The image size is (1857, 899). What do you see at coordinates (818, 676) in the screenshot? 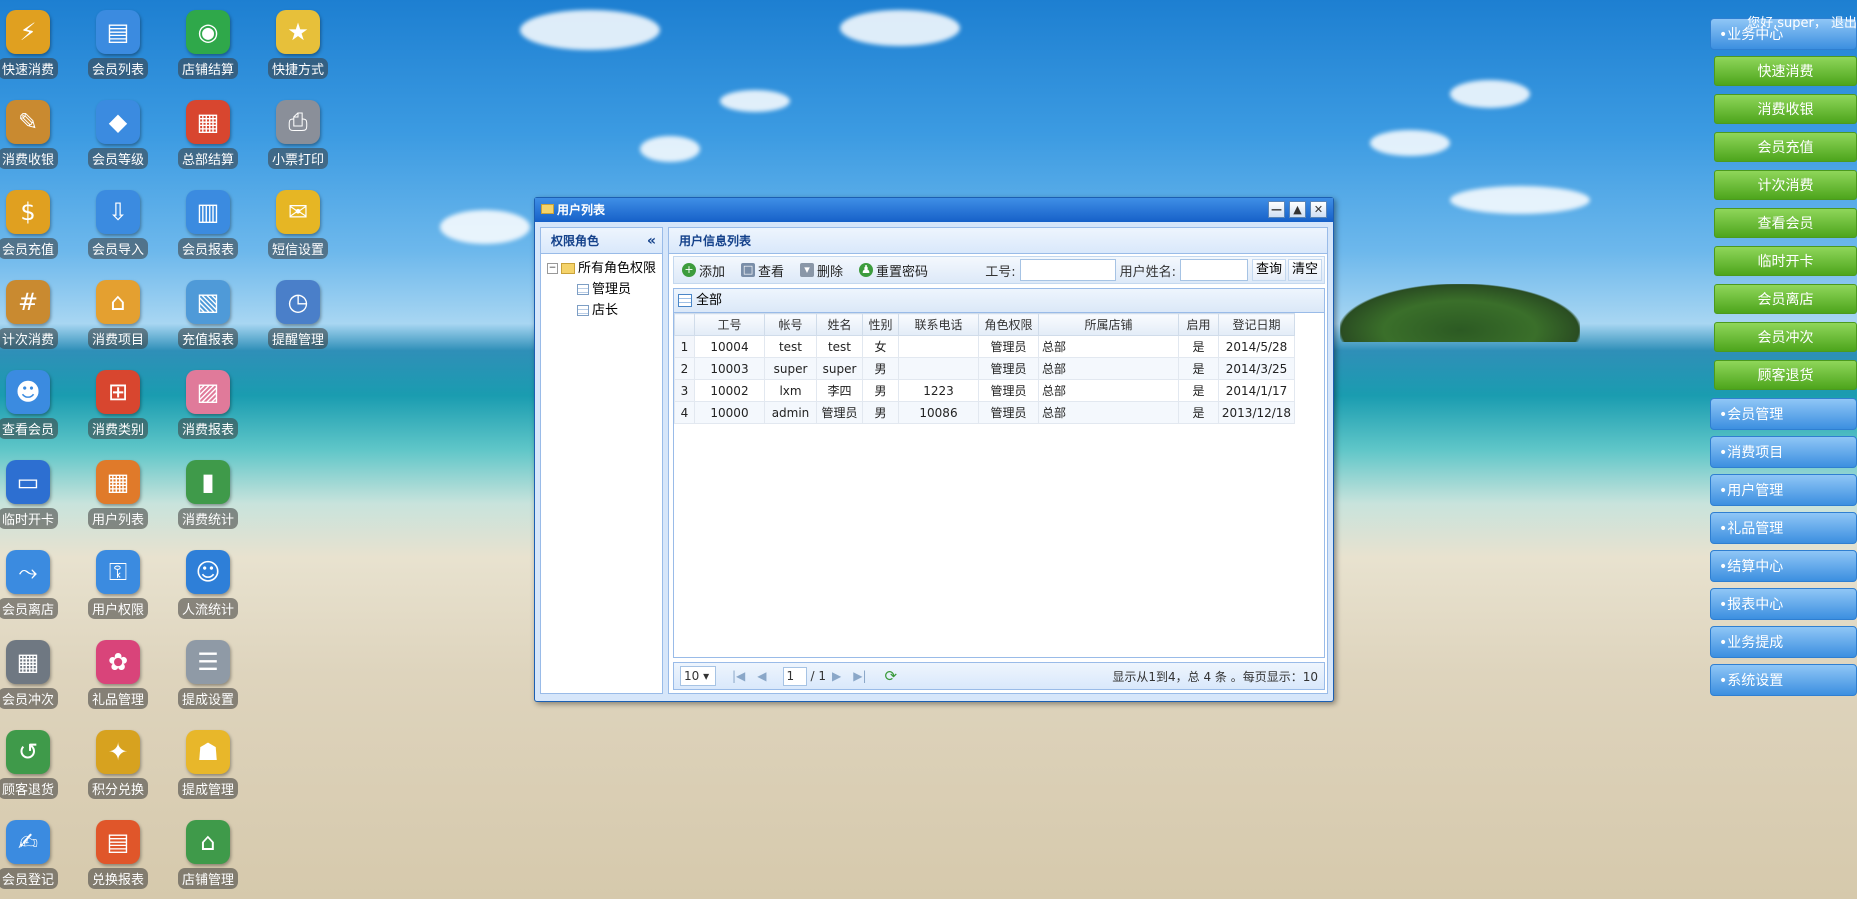
I see `total-pages: / 1` at bounding box center [818, 676].